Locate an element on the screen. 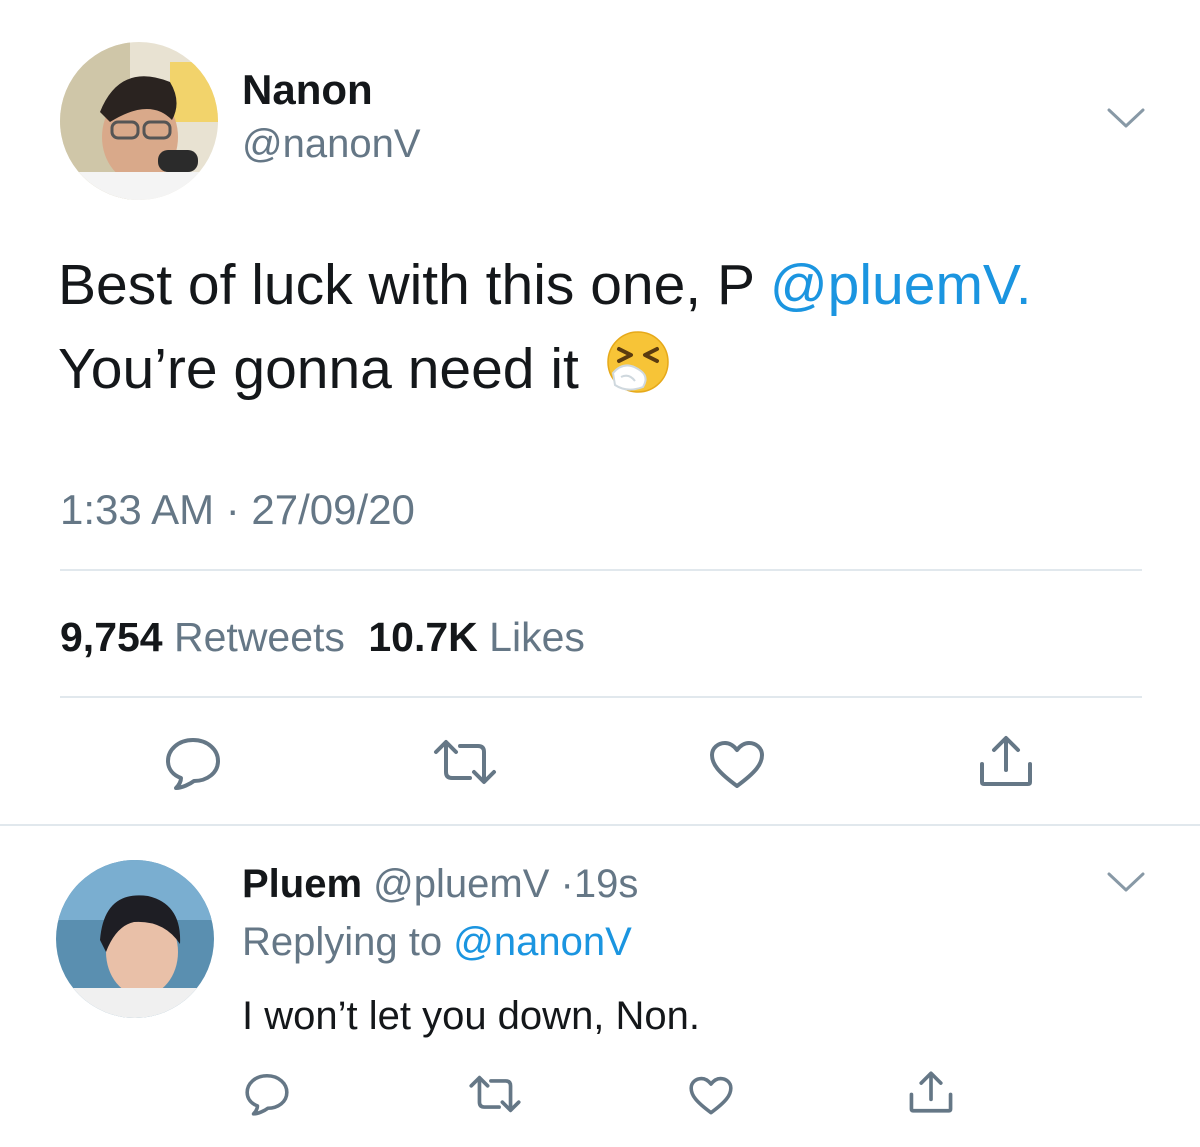 Image resolution: width=1200 pixels, height=1147 pixels. tweet-stats: 9,754 Retweets 10.7K Likes is located at coordinates (322, 637).